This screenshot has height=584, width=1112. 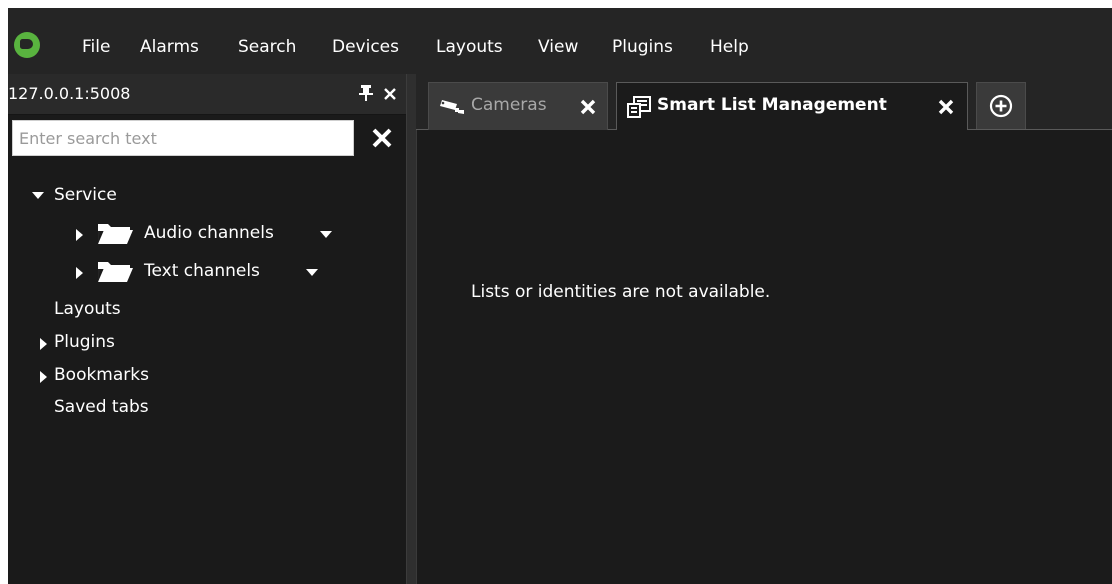 I want to click on tab-cameras: Cameras, so click(x=518, y=106).